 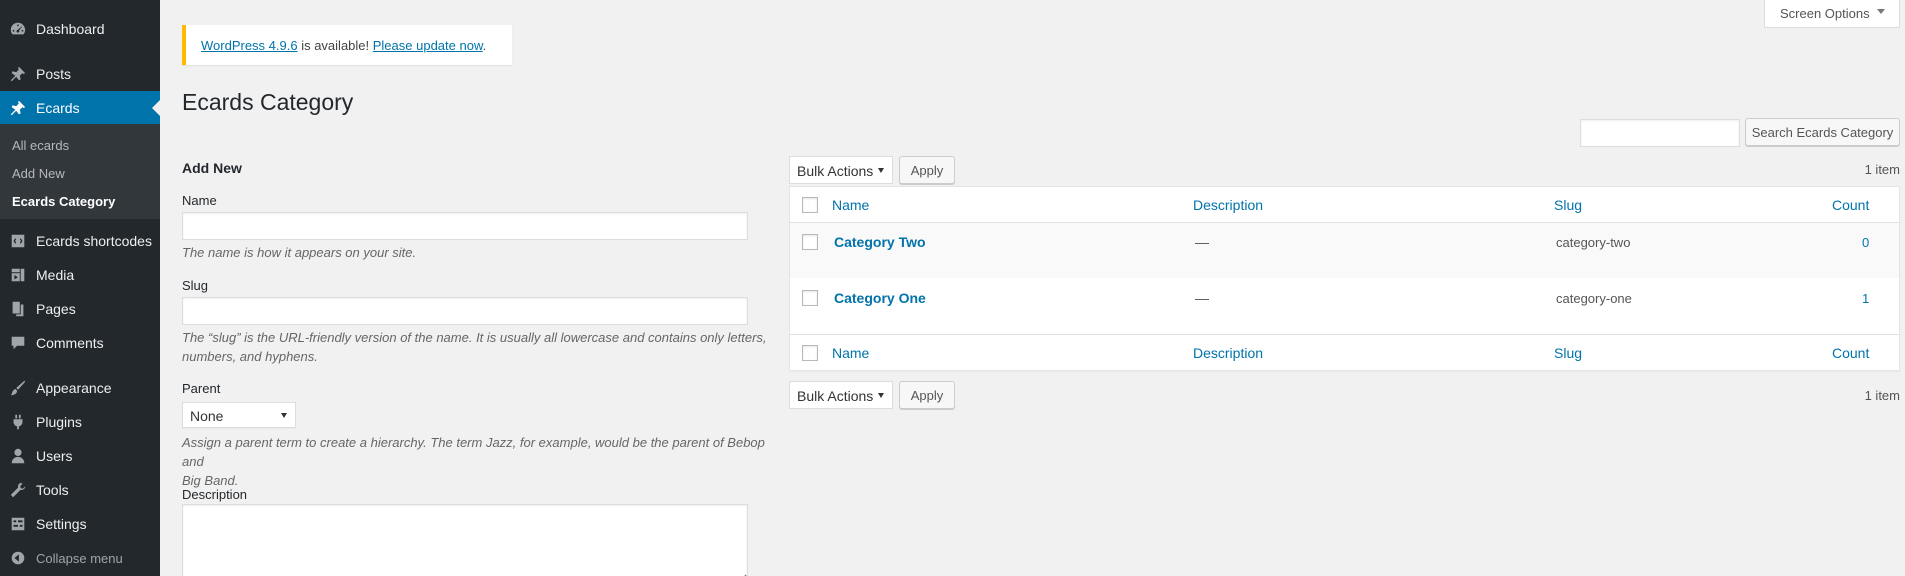 What do you see at coordinates (94, 241) in the screenshot?
I see `menu-ecards-shortcodes-label: Ecards shortcodes` at bounding box center [94, 241].